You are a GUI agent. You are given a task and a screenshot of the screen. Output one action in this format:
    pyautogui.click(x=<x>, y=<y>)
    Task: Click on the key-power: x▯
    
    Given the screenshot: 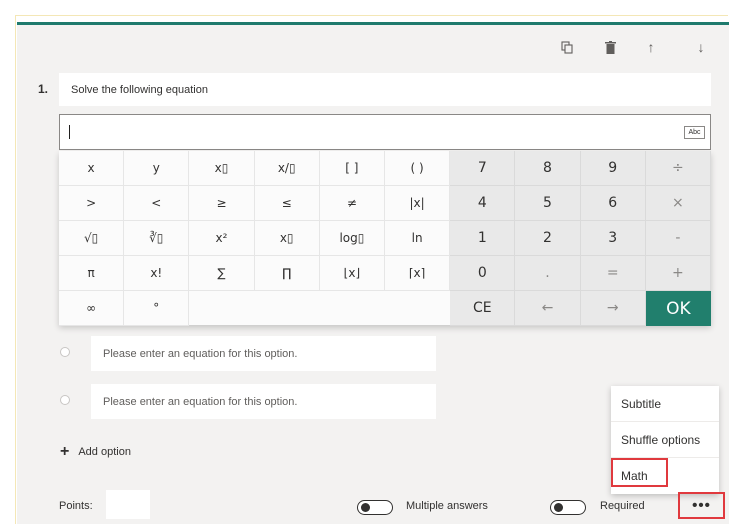 What is the action you would take?
    pyautogui.click(x=287, y=238)
    